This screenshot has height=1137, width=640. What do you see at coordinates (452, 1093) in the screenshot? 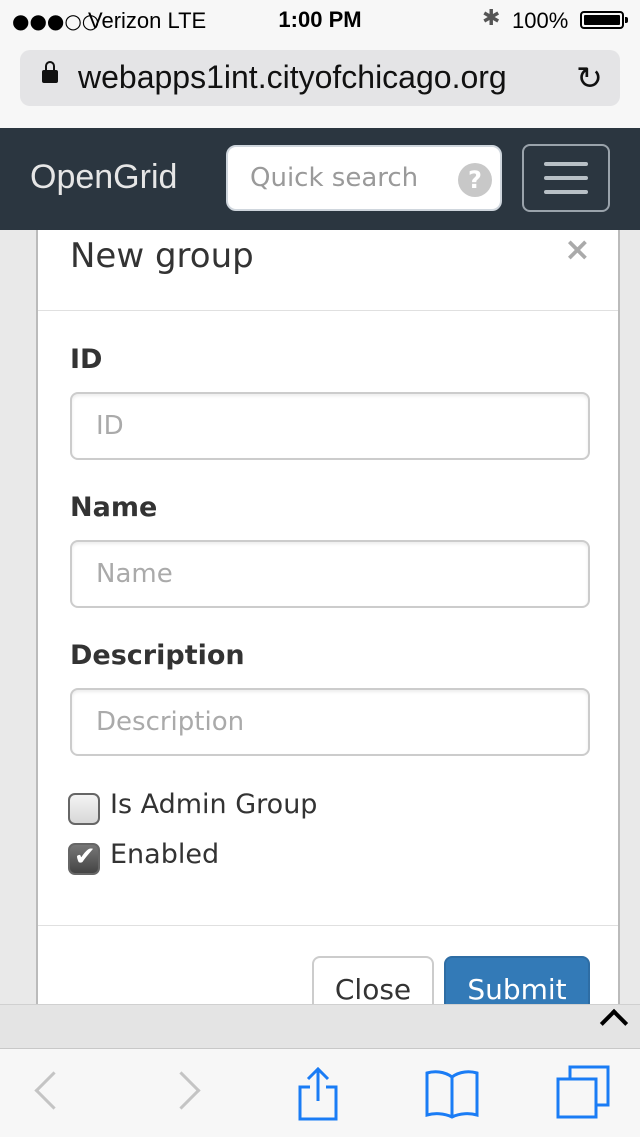
I see `bookmarks-icon` at bounding box center [452, 1093].